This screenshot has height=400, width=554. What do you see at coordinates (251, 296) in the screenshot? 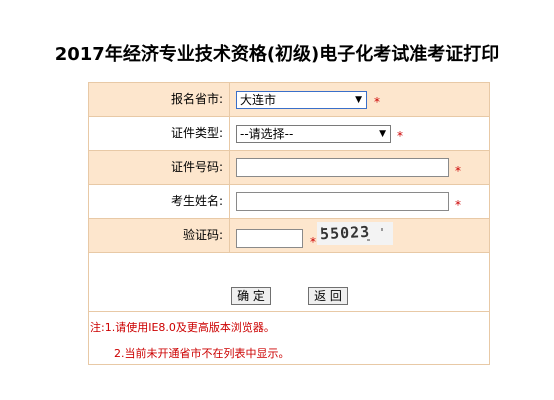
I see `confirm-button: 确 定` at bounding box center [251, 296].